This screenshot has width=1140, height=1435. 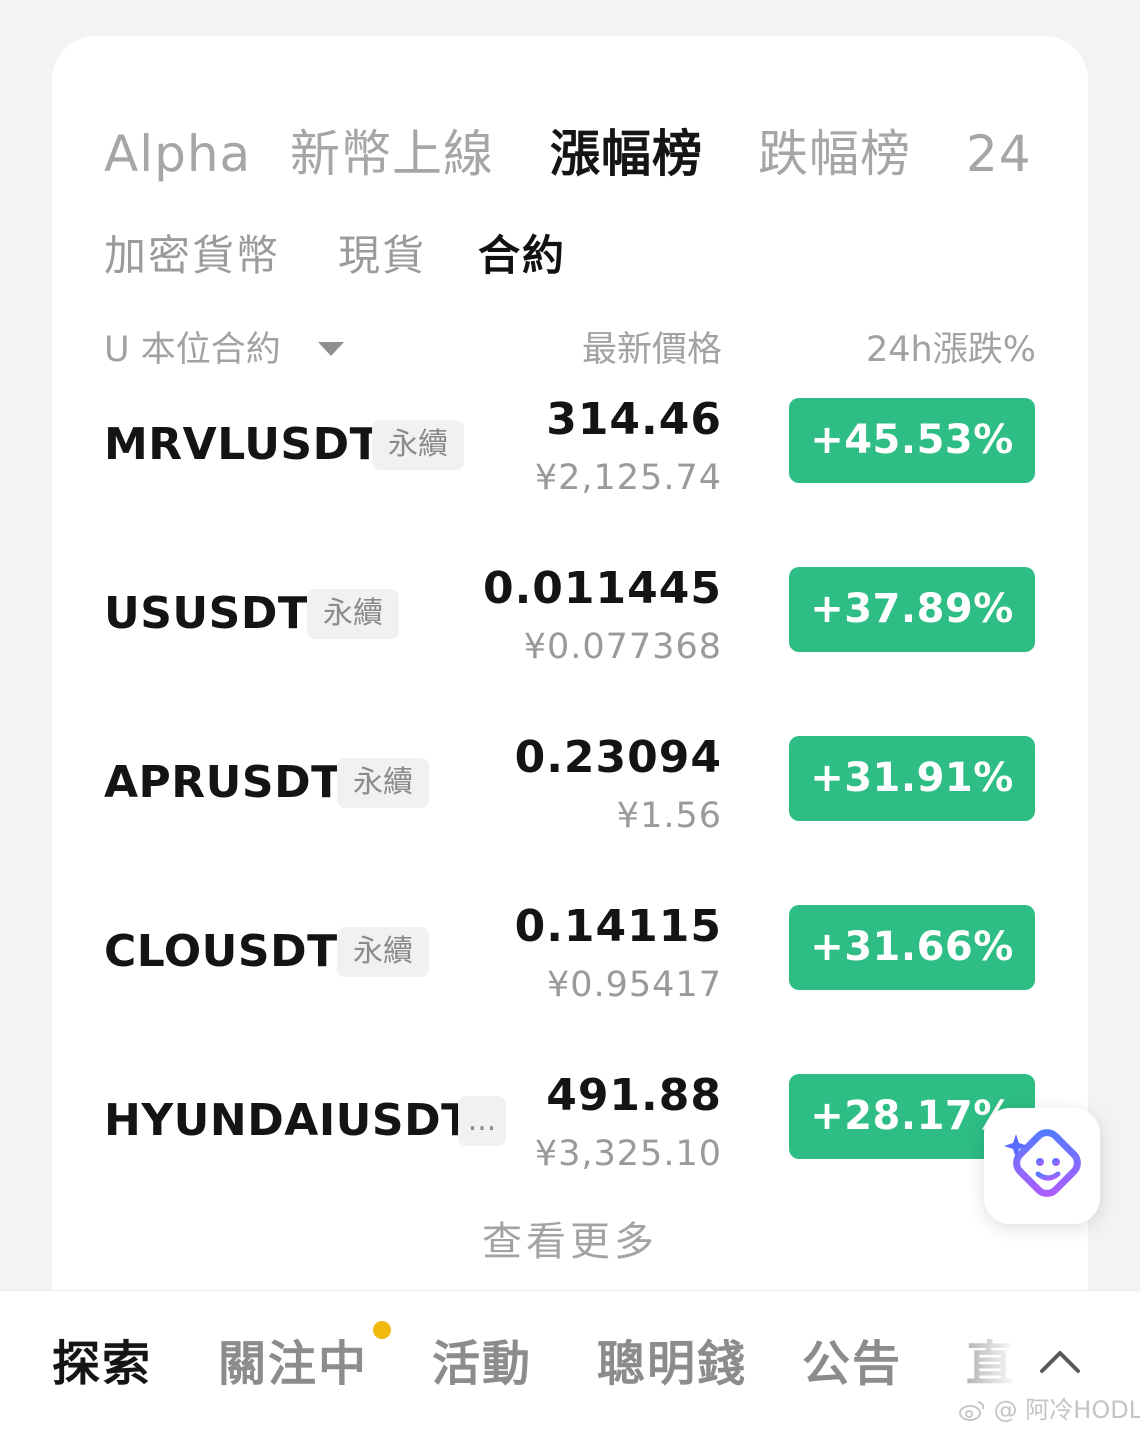 I want to click on last-price: 0.14115, so click(x=618, y=926).